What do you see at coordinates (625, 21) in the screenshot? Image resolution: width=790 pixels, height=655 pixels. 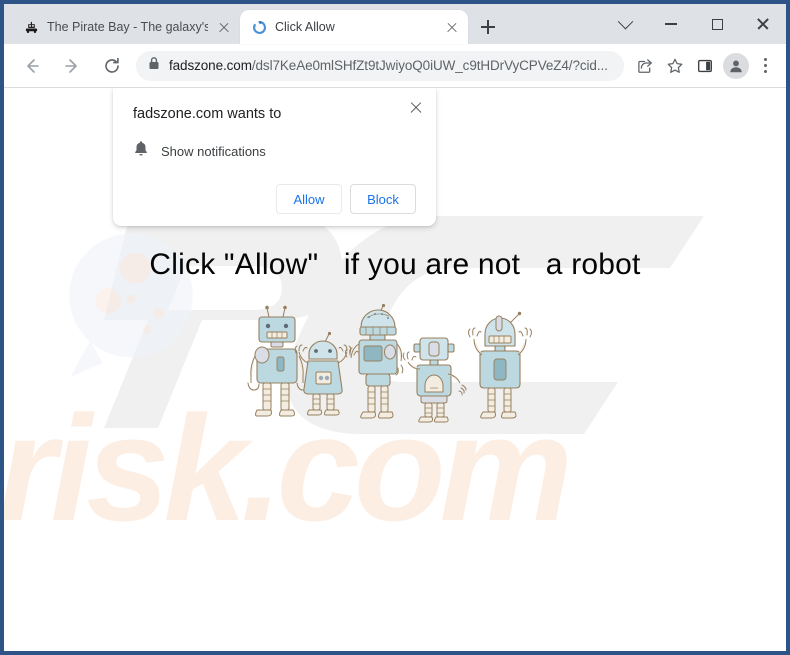 I see `chevron-down-icon` at bounding box center [625, 21].